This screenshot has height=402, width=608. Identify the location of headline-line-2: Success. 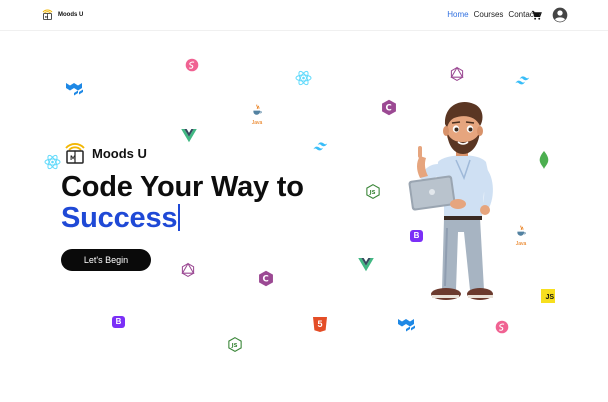
(119, 218).